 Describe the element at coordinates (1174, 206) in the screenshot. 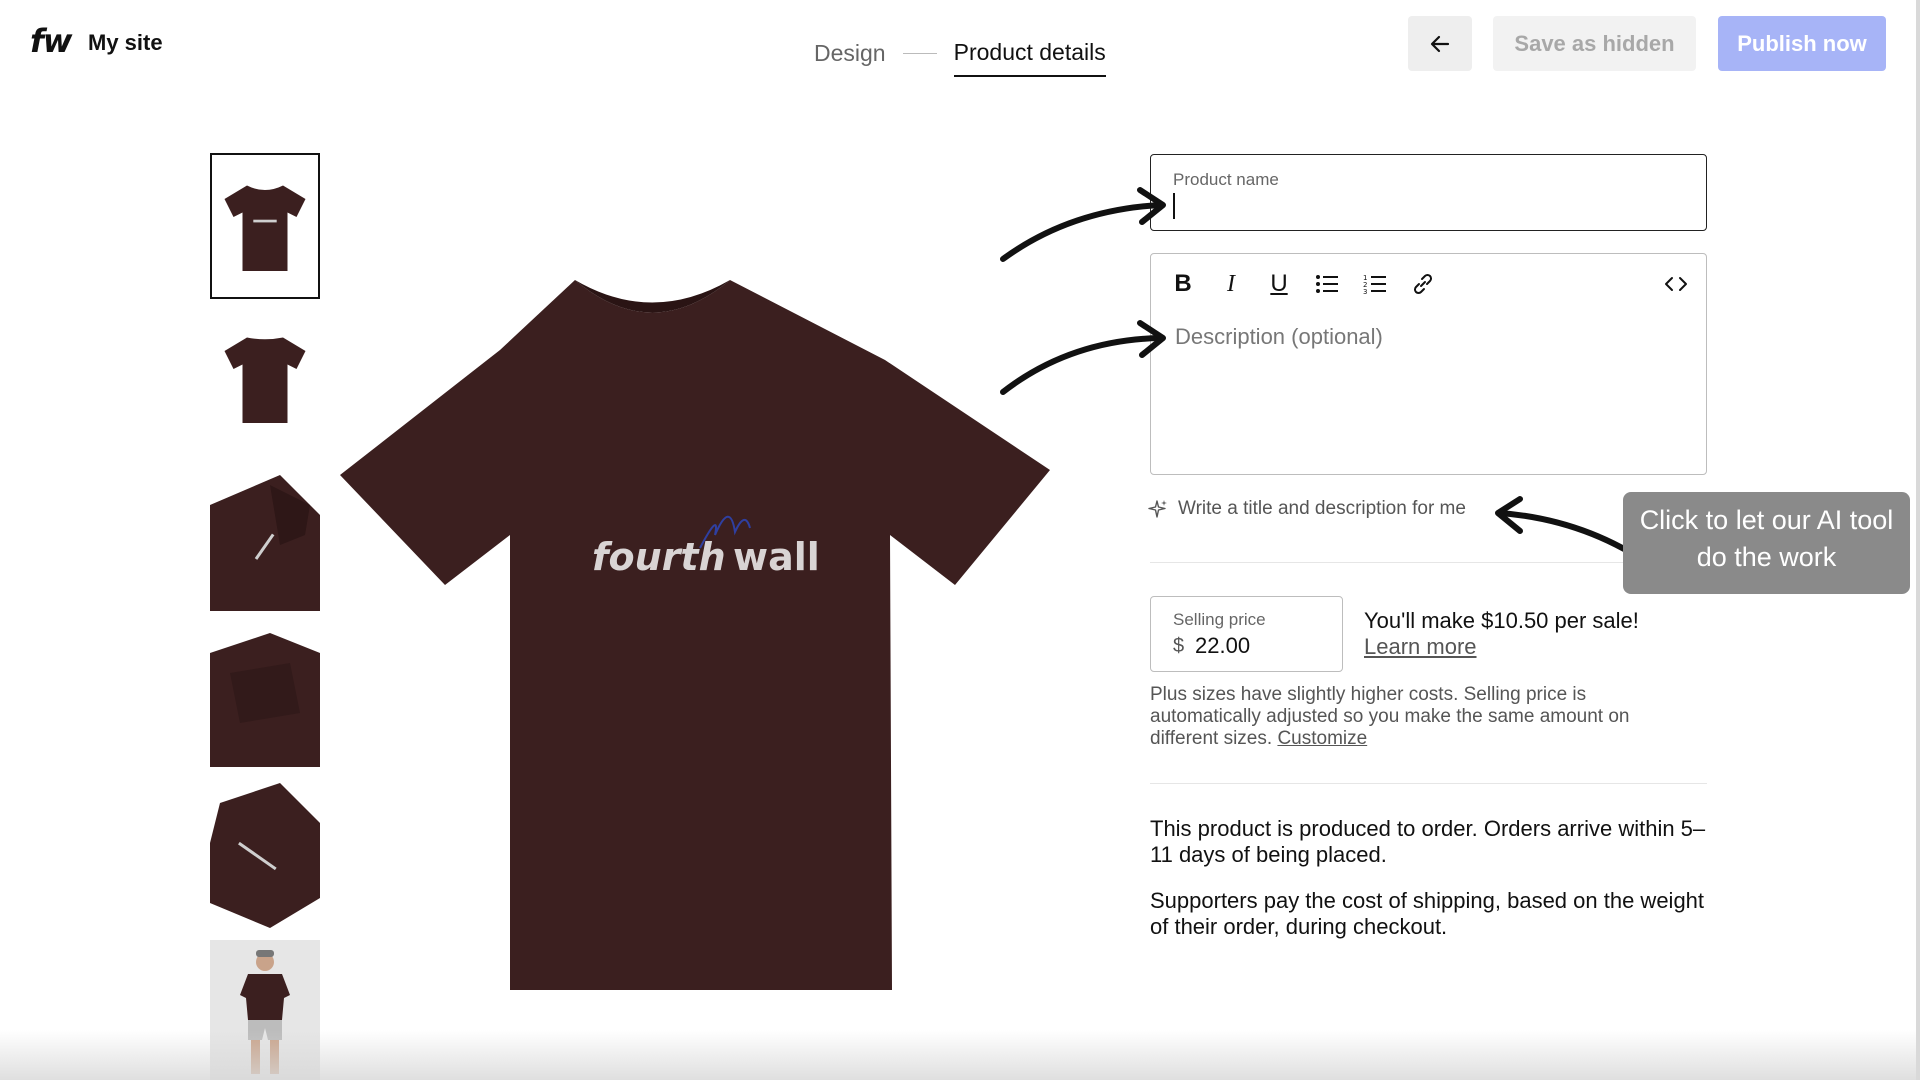

I see `text-cursor` at that location.